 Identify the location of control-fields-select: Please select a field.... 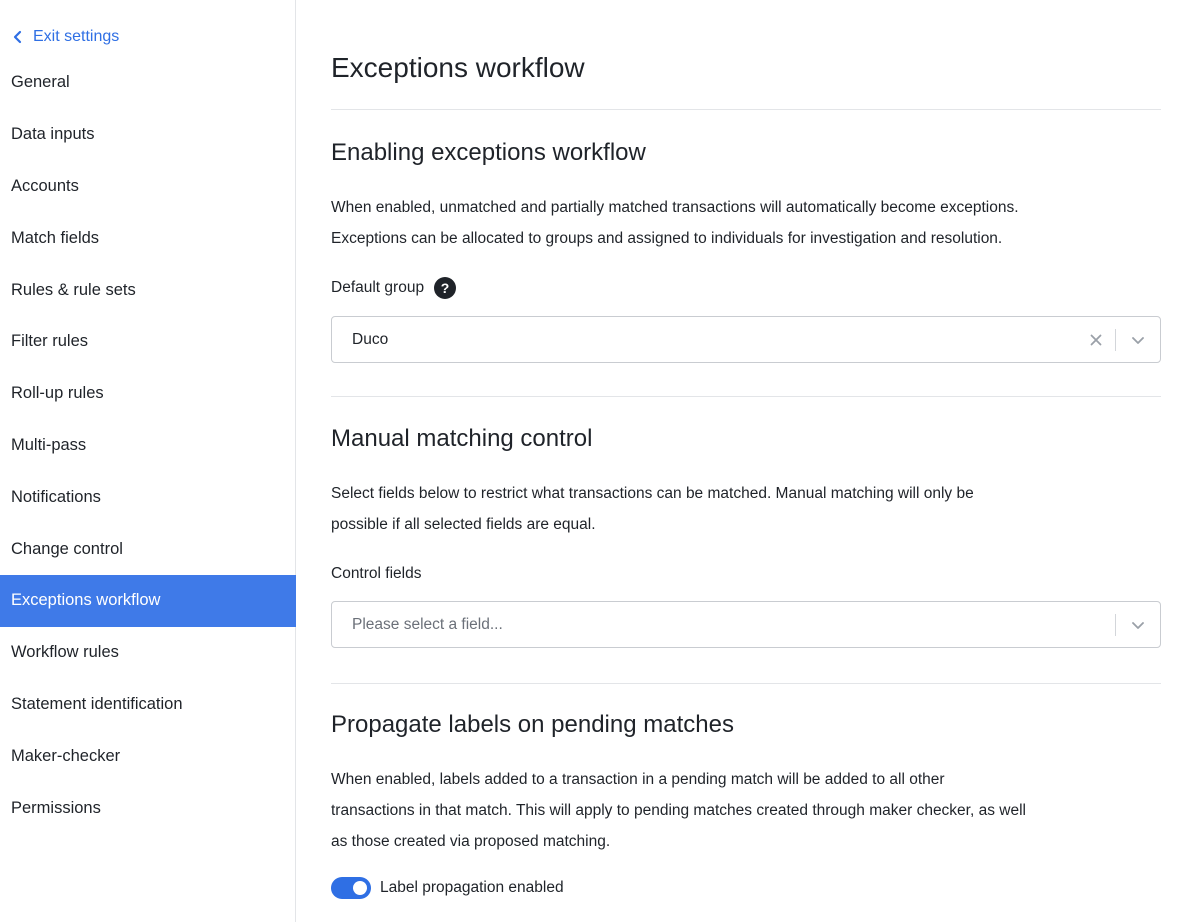
(746, 624).